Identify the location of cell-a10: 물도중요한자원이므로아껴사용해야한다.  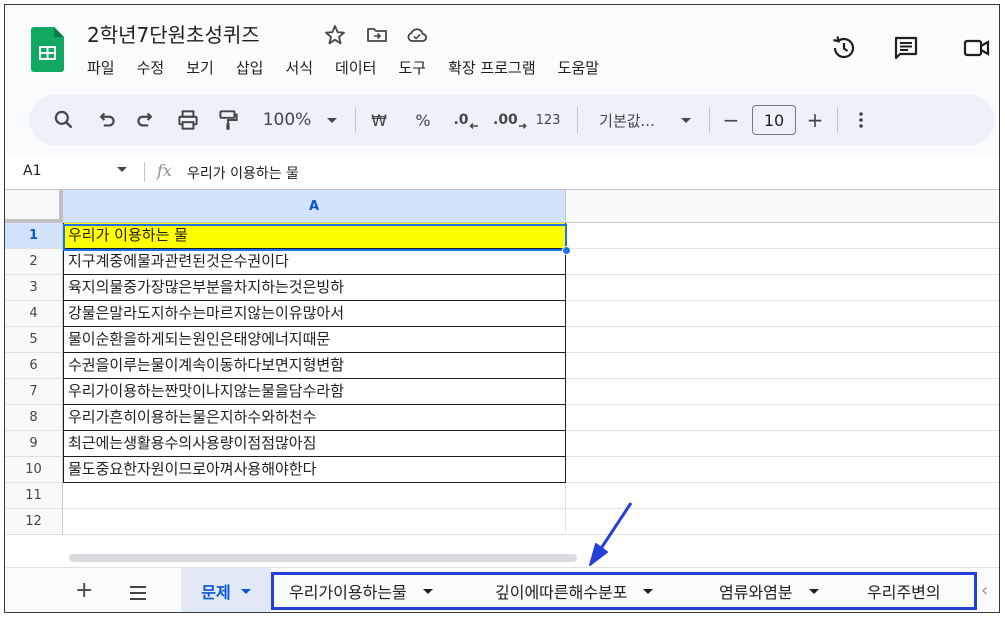
(314, 470).